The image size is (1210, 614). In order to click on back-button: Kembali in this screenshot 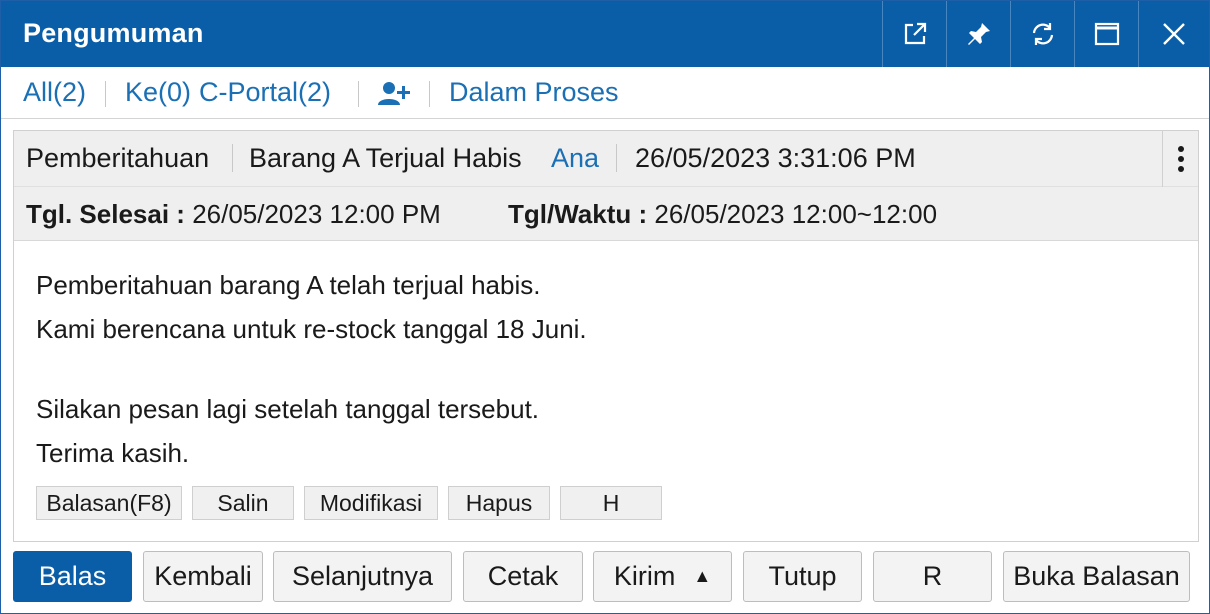, I will do `click(203, 576)`.